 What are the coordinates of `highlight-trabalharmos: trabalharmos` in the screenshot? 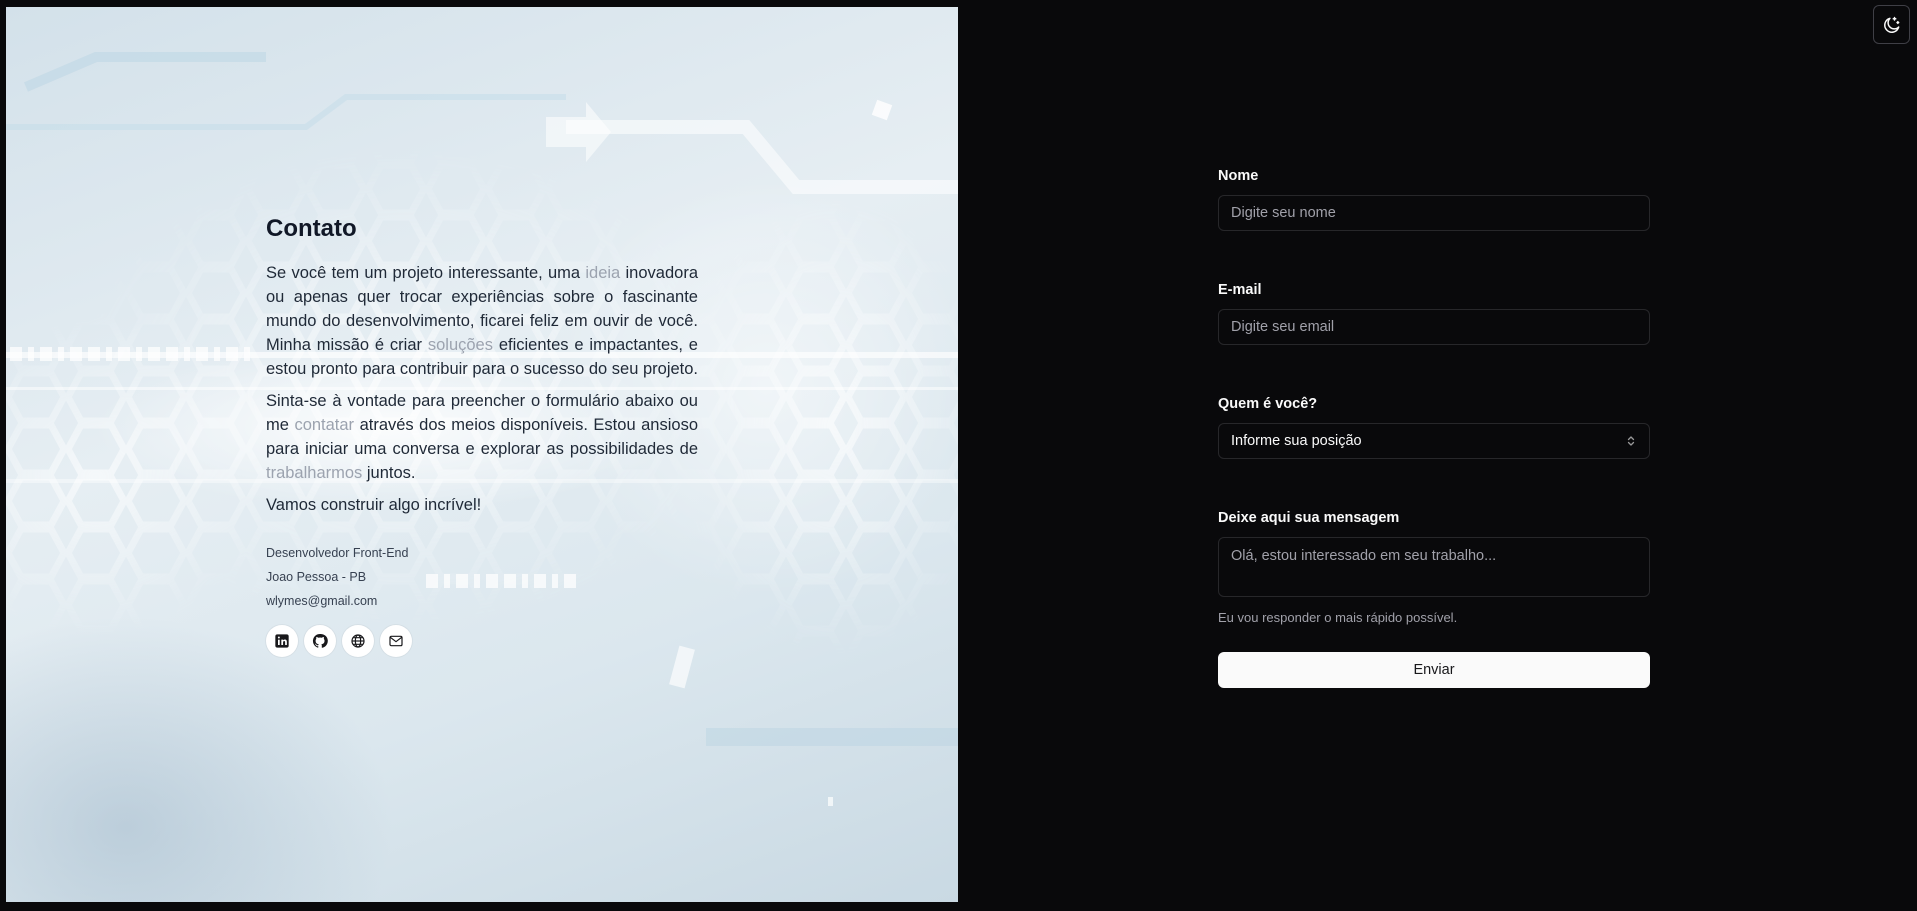 It's located at (314, 473).